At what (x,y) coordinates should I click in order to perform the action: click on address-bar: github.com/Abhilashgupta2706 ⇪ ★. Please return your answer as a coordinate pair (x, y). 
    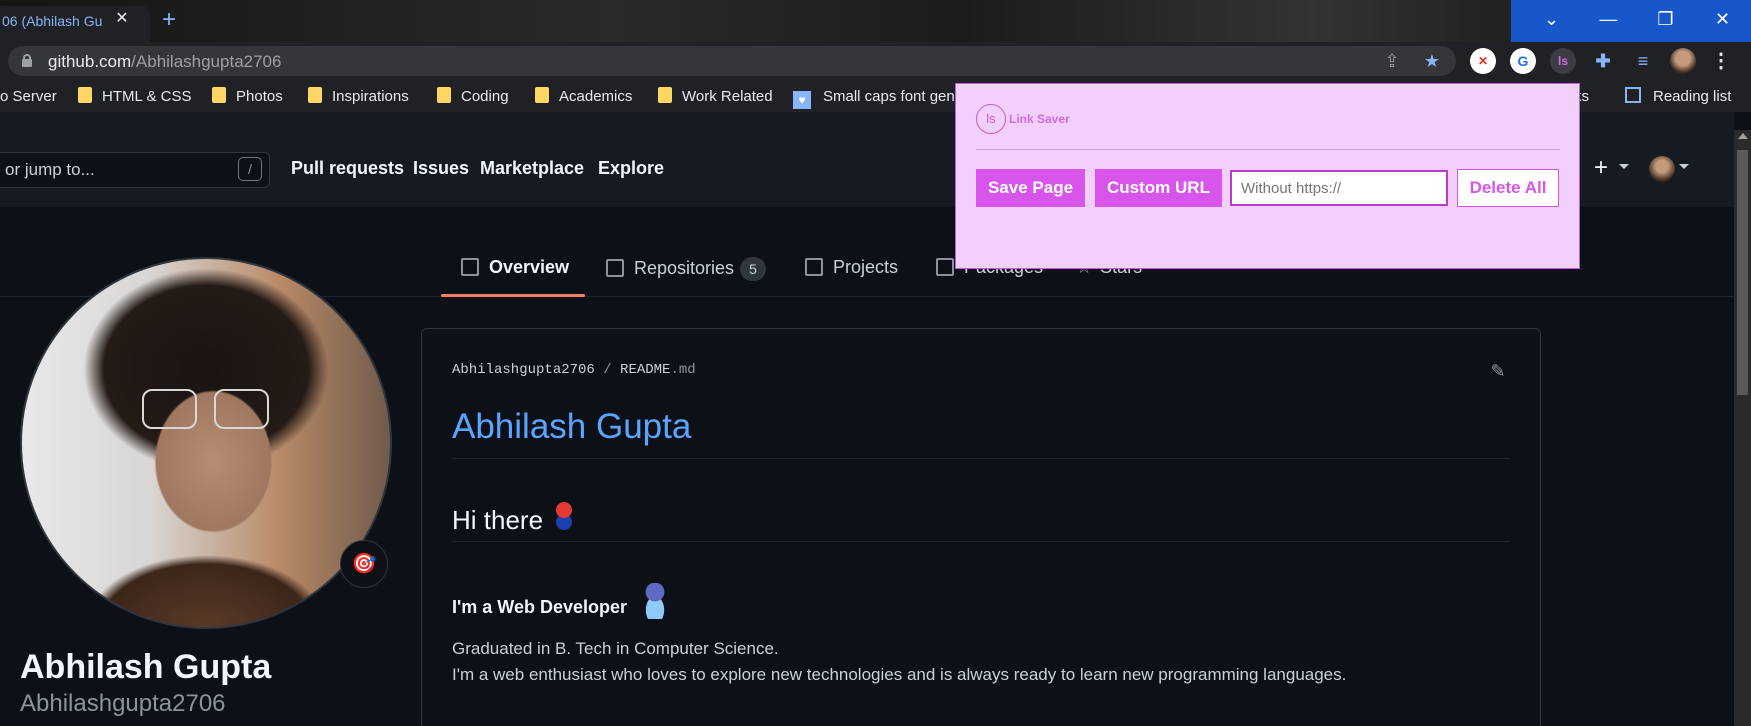
    Looking at the image, I should click on (732, 61).